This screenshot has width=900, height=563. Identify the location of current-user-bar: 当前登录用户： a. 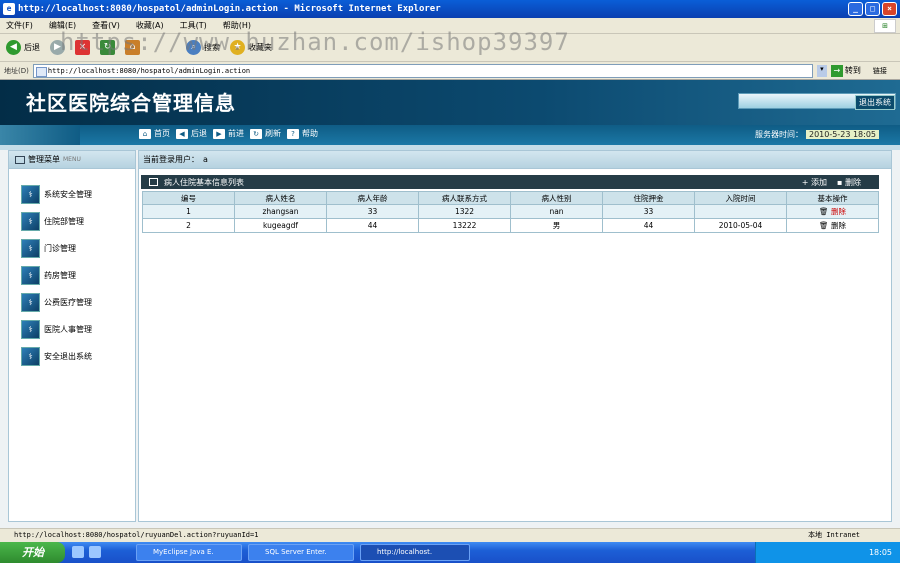
(515, 160).